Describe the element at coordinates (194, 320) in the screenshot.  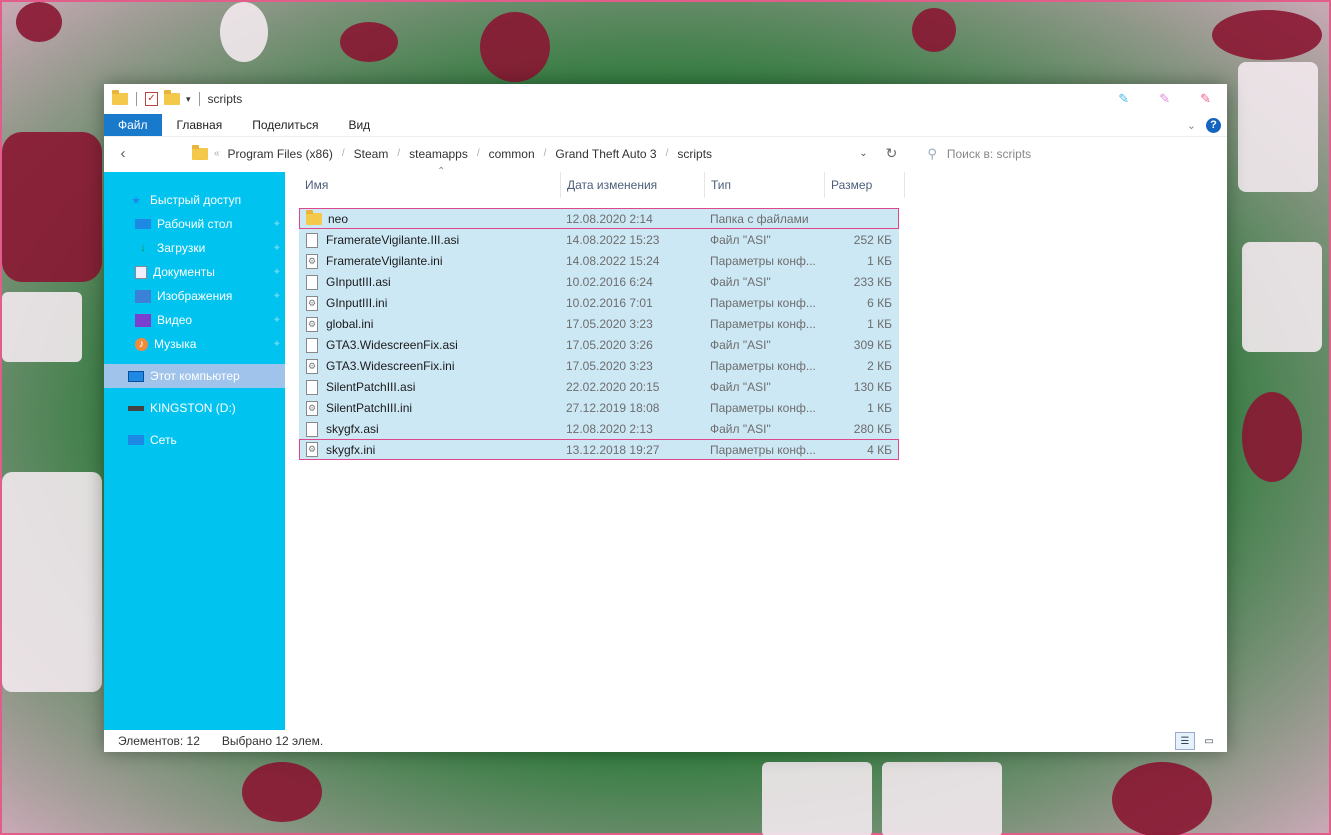
I see `sidebar-item-video: Видео ✦` at that location.